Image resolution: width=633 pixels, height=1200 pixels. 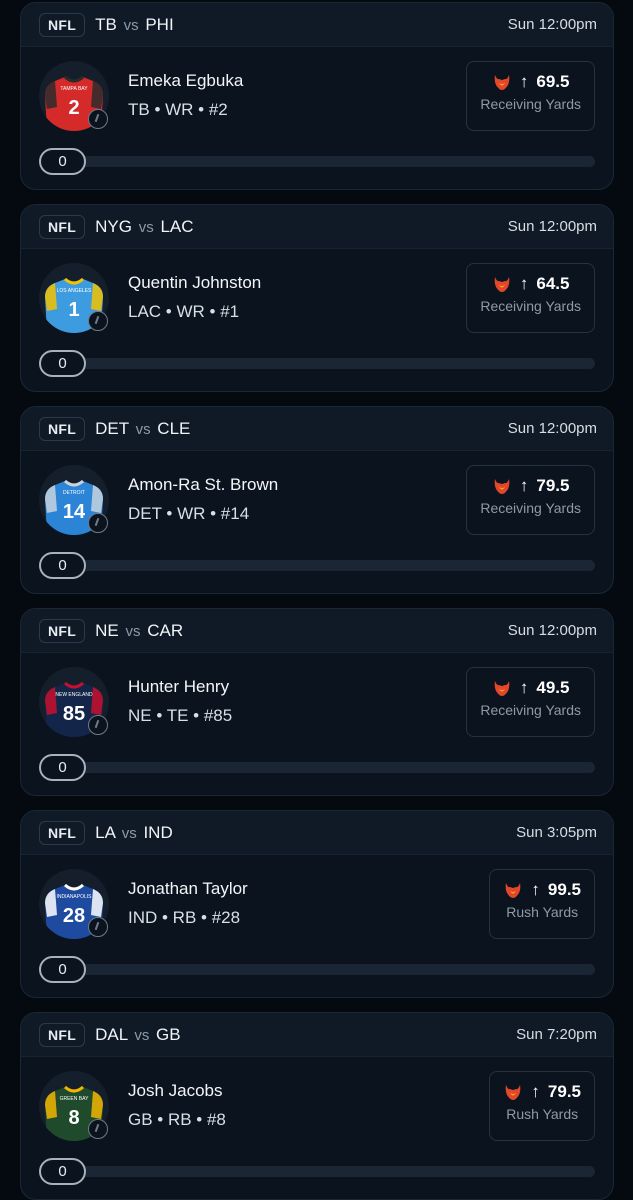 I want to click on line-value: 64.5, so click(x=553, y=283).